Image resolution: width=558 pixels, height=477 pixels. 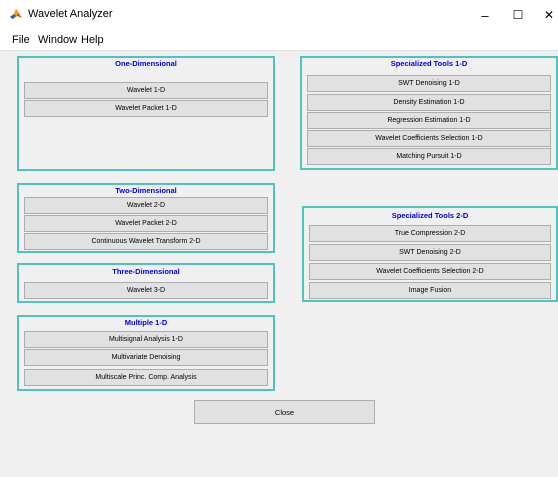 What do you see at coordinates (146, 108) in the screenshot?
I see `wavelet-packet-1d-button: Wavelet Packet 1-D` at bounding box center [146, 108].